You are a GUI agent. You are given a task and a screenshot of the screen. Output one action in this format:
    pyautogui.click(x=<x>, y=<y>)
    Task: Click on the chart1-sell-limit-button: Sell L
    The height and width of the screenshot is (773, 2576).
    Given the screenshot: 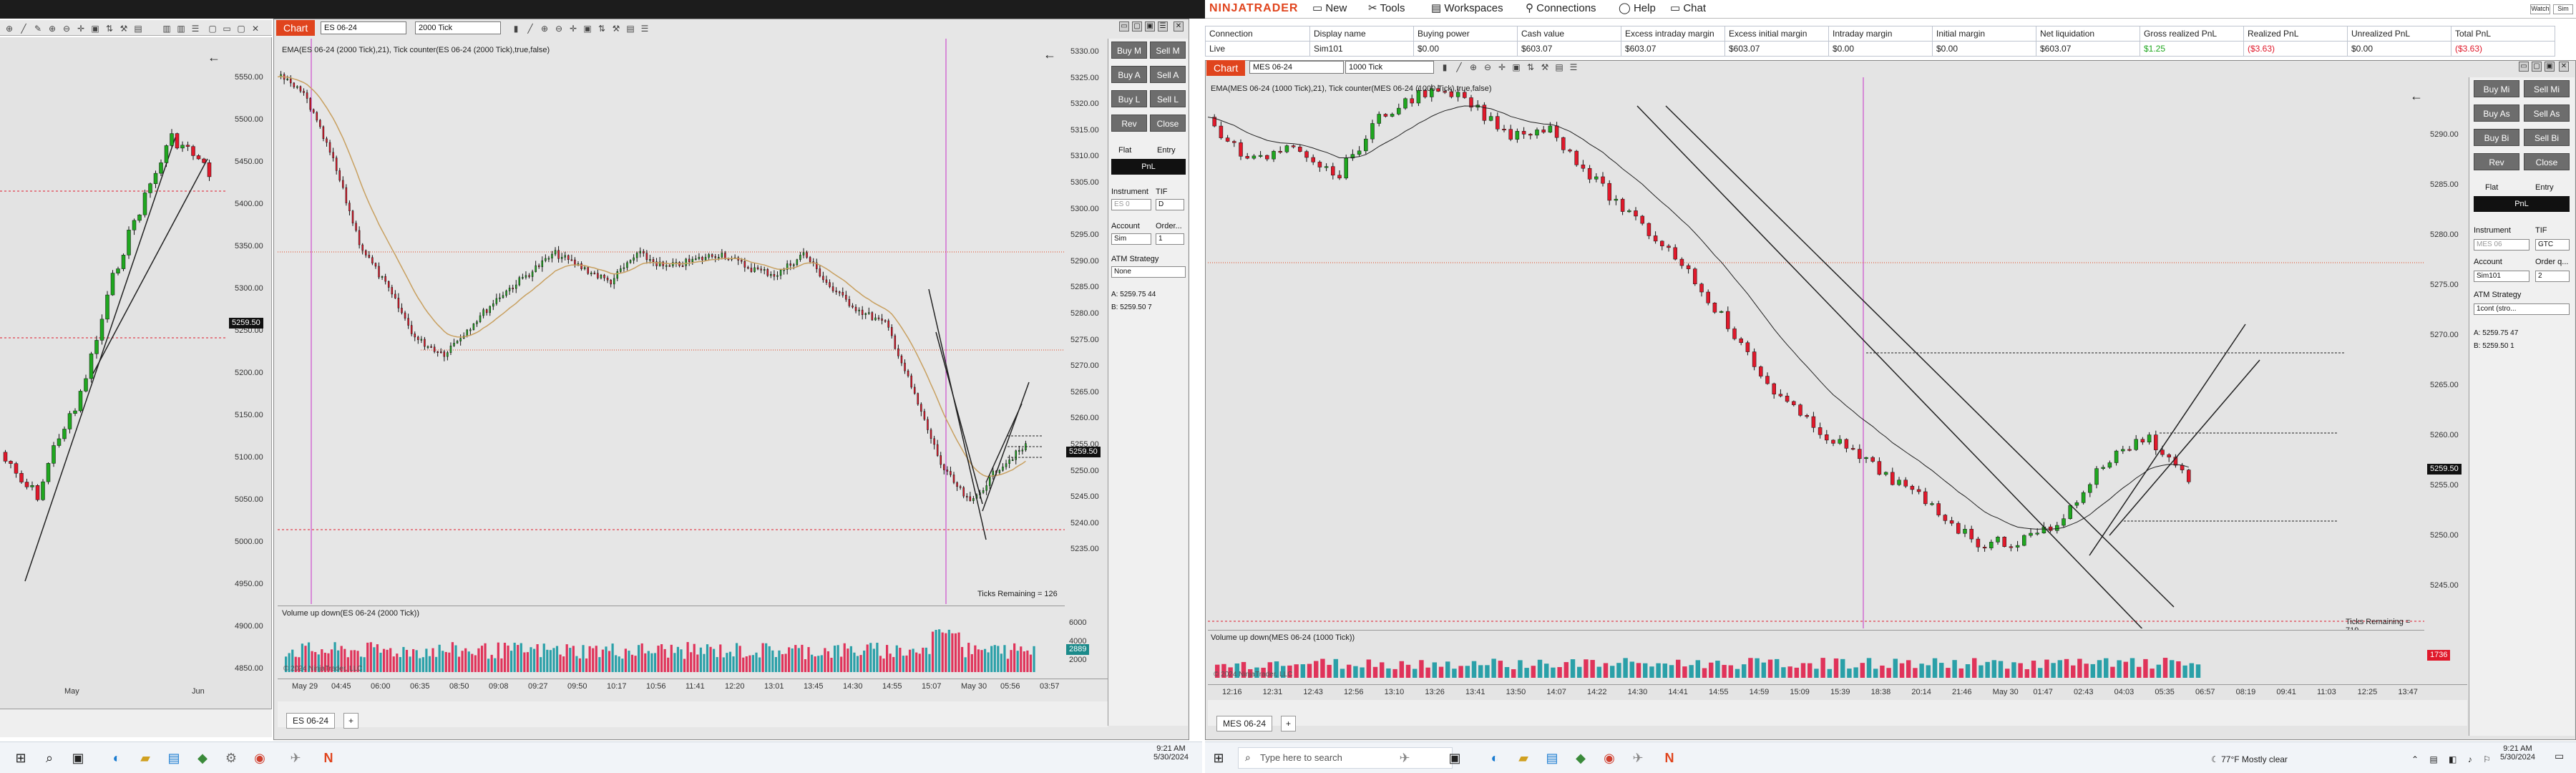 What is the action you would take?
    pyautogui.click(x=1168, y=98)
    